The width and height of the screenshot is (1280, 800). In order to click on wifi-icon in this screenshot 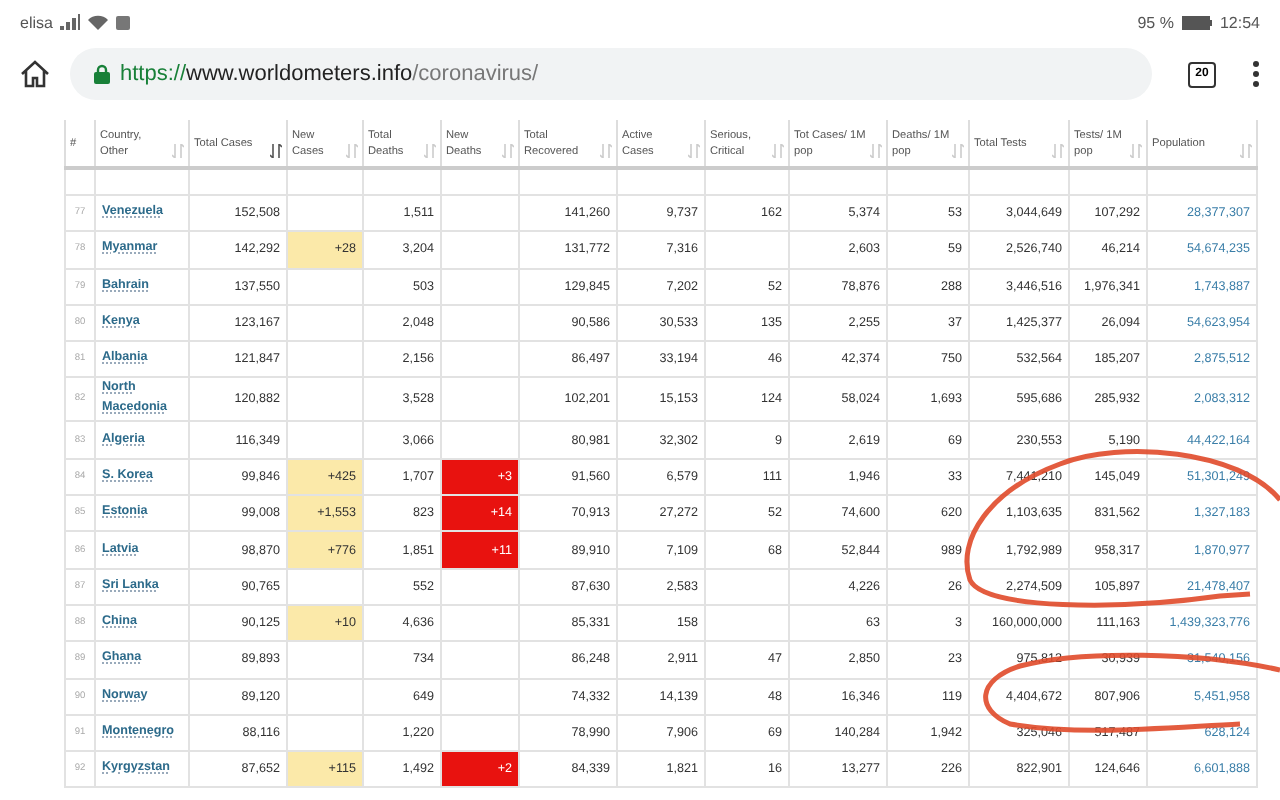, I will do `click(98, 22)`.